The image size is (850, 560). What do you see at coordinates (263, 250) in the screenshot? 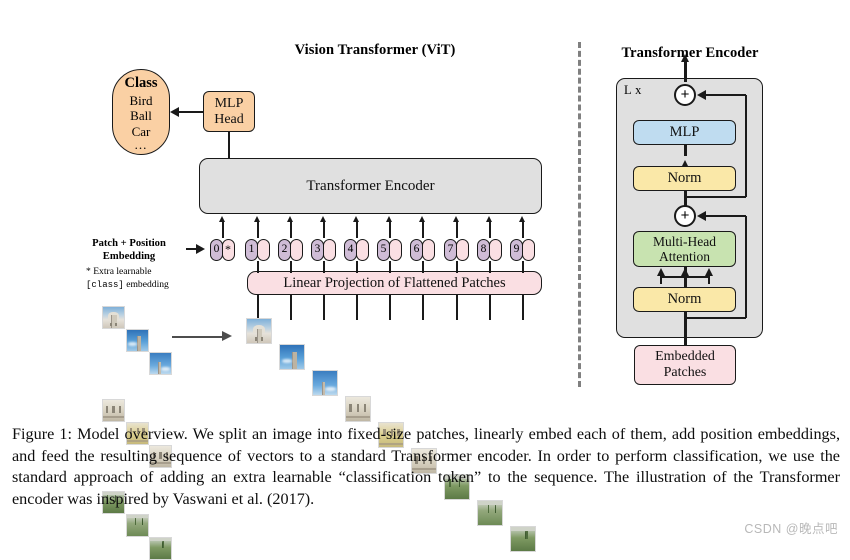
I see `token-1-embedding` at bounding box center [263, 250].